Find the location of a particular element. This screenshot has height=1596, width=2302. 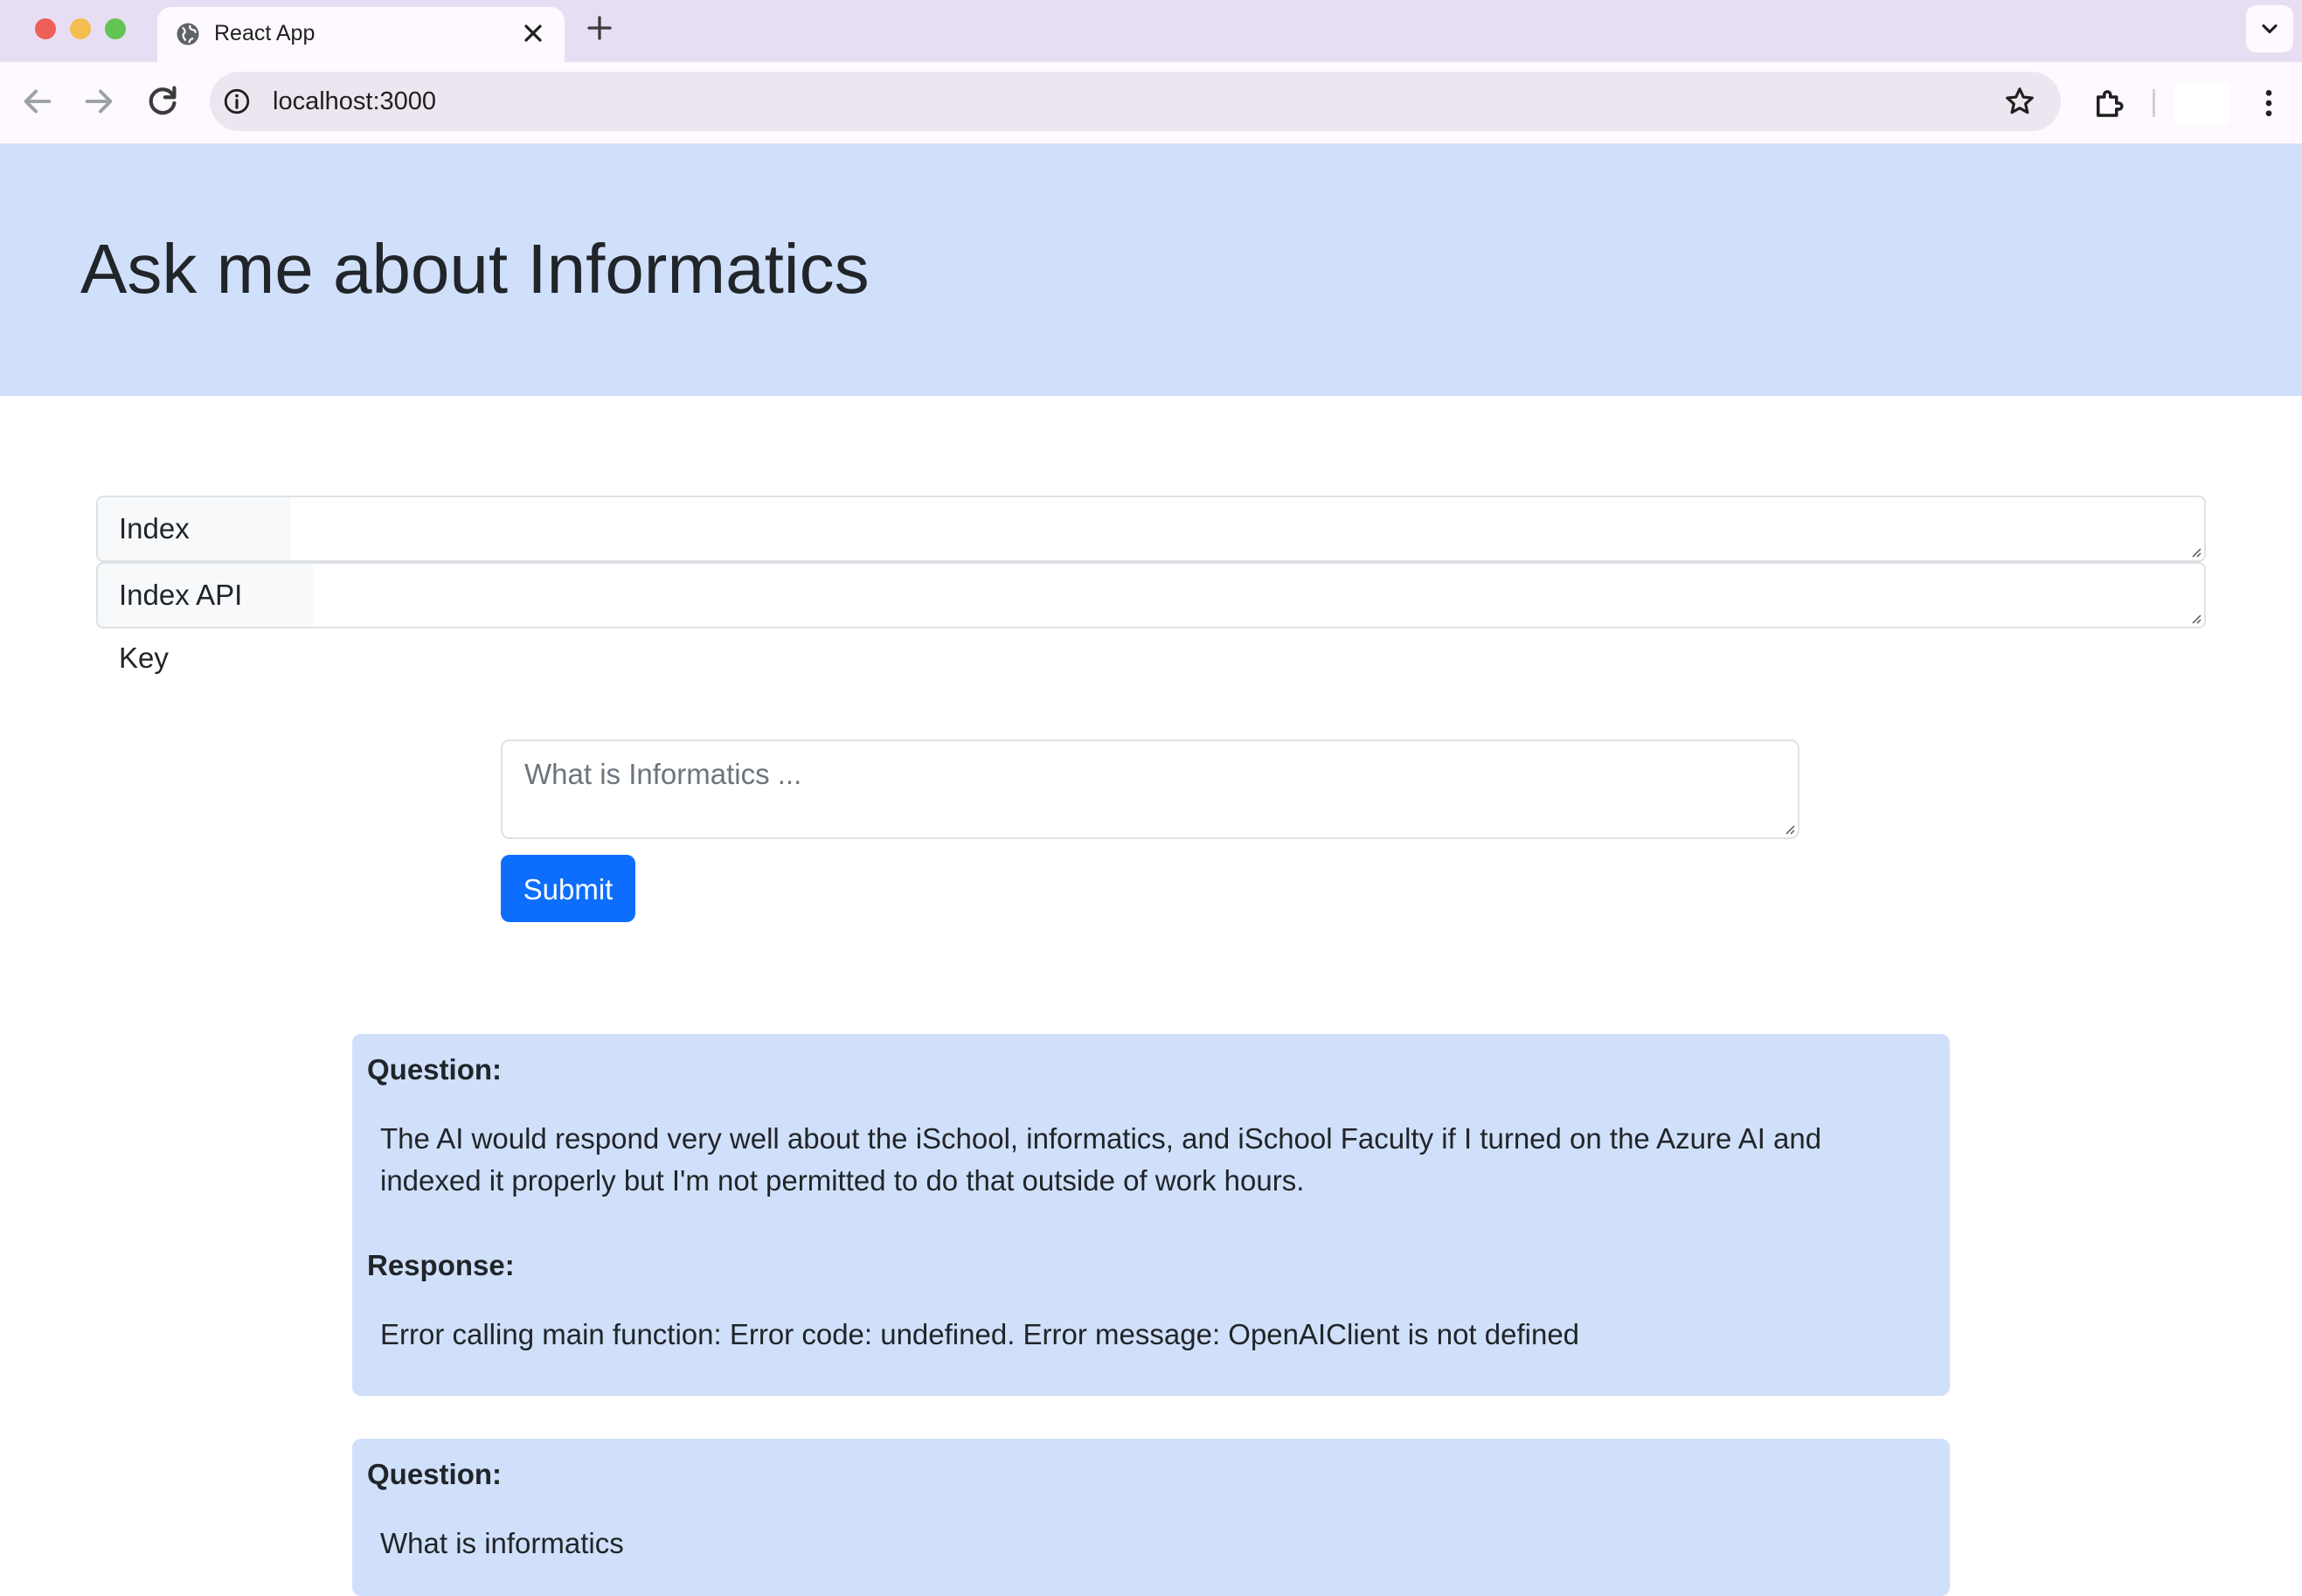

index-api-key-group: Index API Key is located at coordinates (1151, 618).